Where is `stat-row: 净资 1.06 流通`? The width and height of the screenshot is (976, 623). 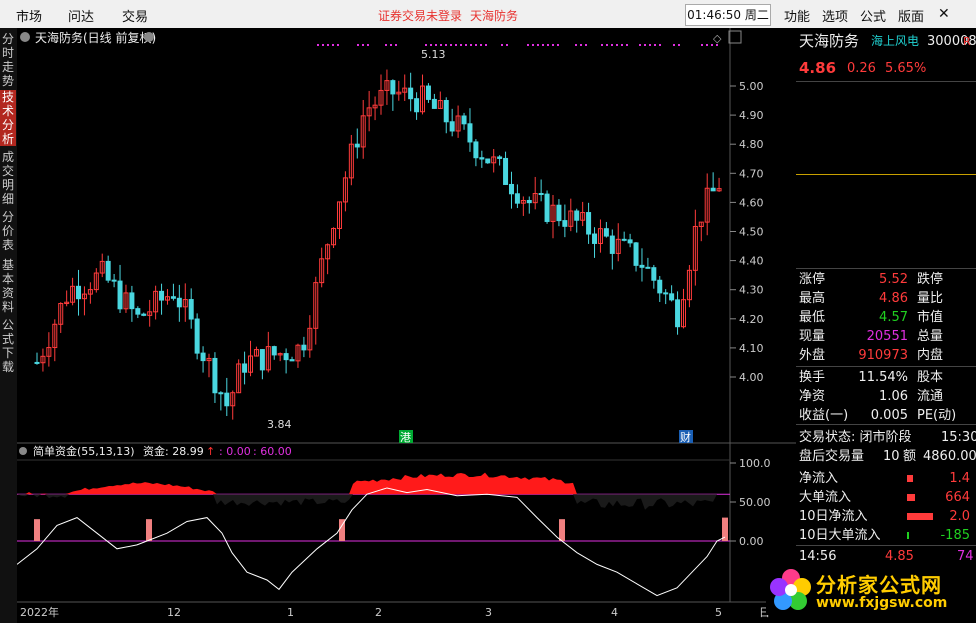
stat-row: 净资 1.06 流通 is located at coordinates (886, 396).